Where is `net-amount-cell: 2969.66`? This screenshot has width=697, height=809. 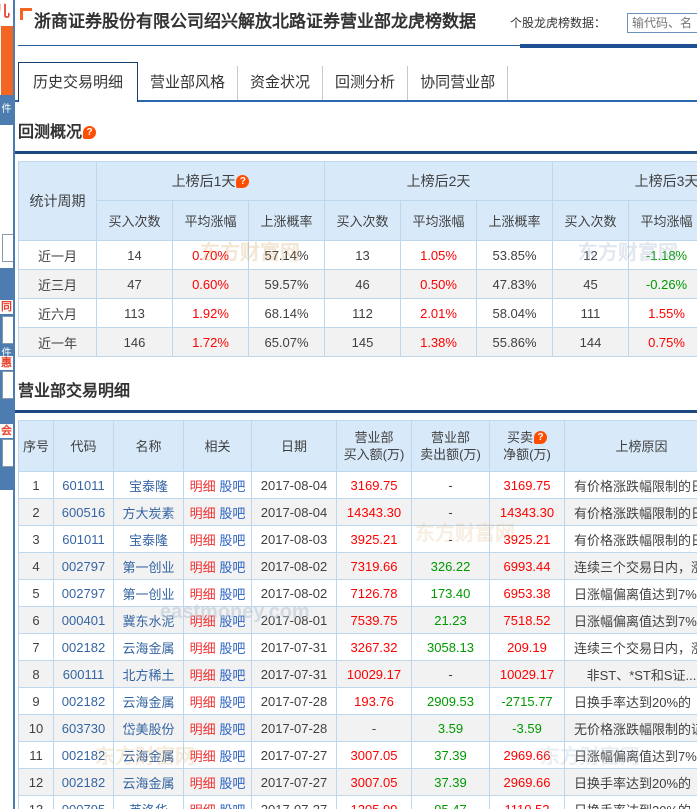
net-amount-cell: 2969.66 is located at coordinates (527, 782).